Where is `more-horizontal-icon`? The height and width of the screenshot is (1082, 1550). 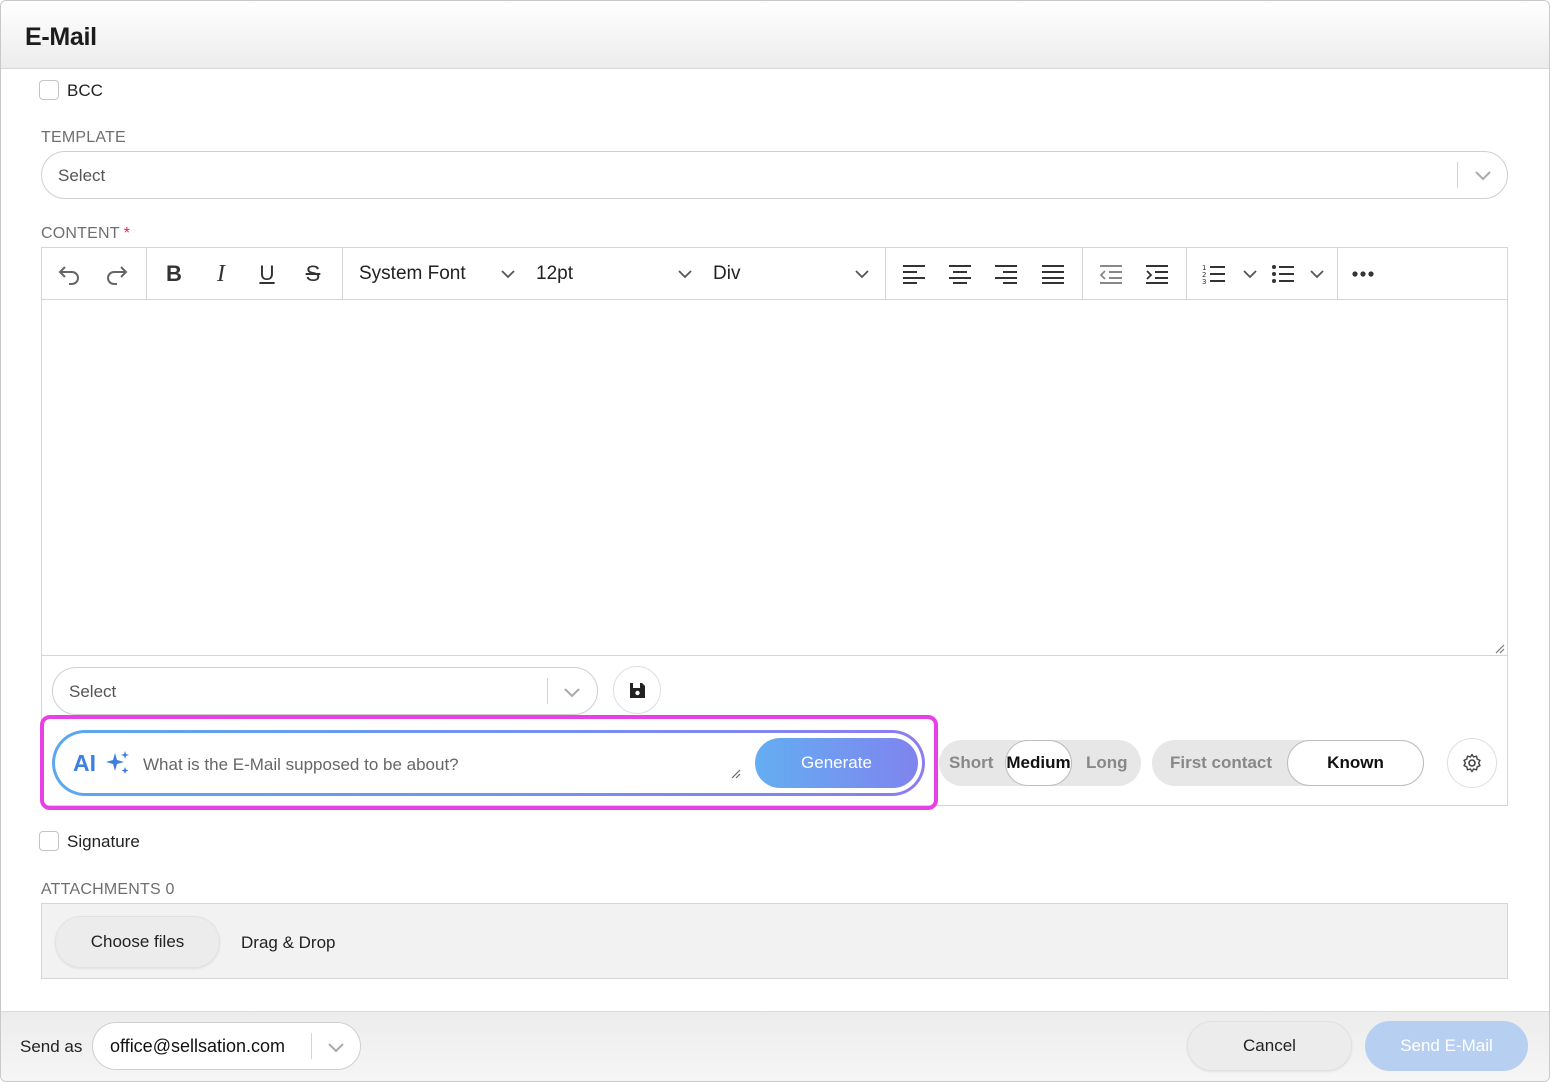
more-horizontal-icon is located at coordinates (1363, 274).